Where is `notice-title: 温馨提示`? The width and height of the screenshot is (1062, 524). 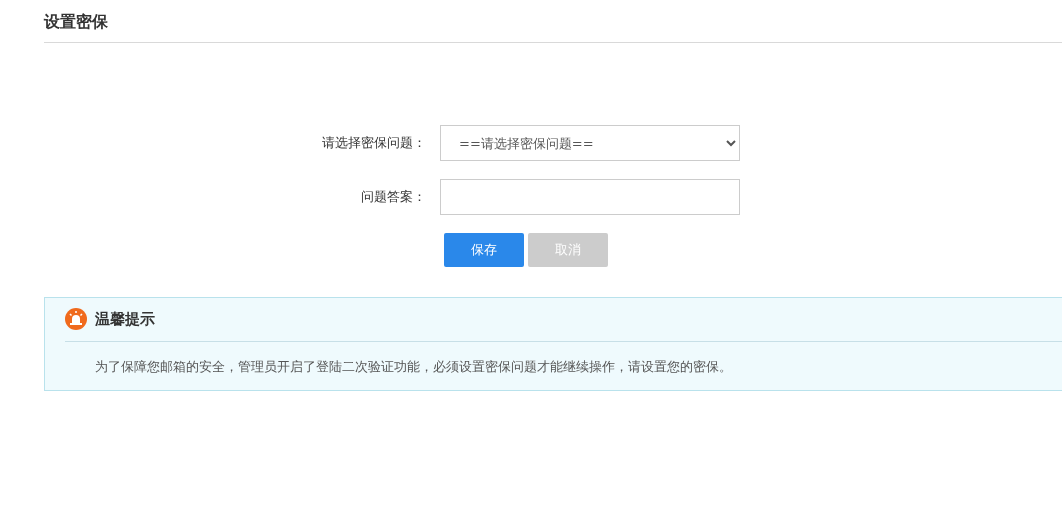 notice-title: 温馨提示 is located at coordinates (125, 320).